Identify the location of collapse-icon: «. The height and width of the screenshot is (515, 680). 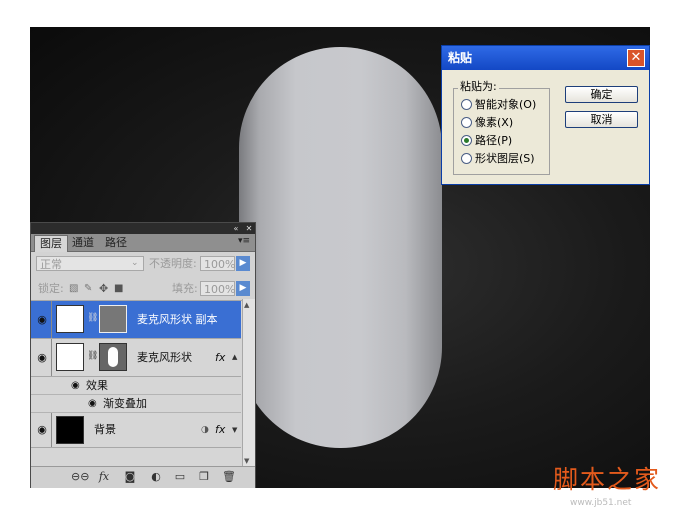
(236, 228).